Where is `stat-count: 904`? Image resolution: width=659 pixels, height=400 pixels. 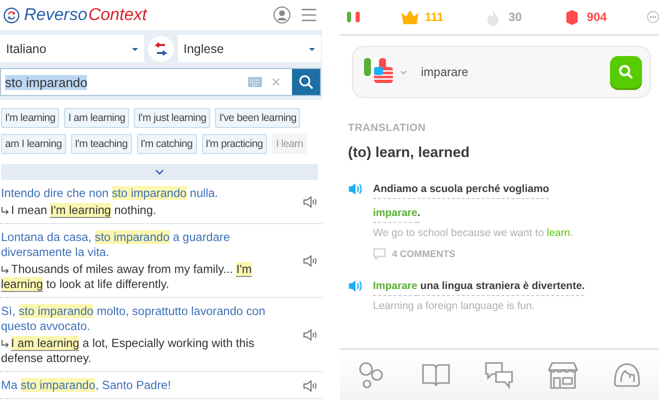
stat-count: 904 is located at coordinates (596, 17).